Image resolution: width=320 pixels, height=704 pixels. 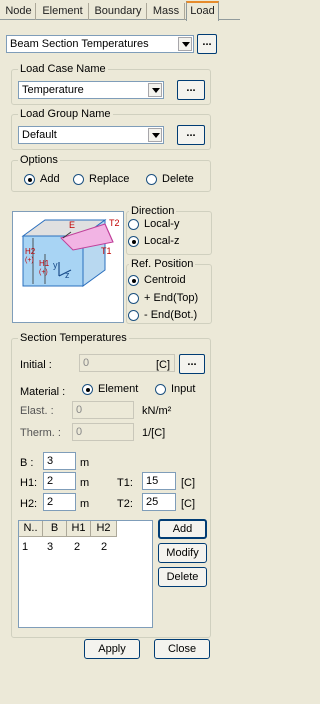 What do you see at coordinates (85, 463) in the screenshot?
I see `b-unit: m` at bounding box center [85, 463].